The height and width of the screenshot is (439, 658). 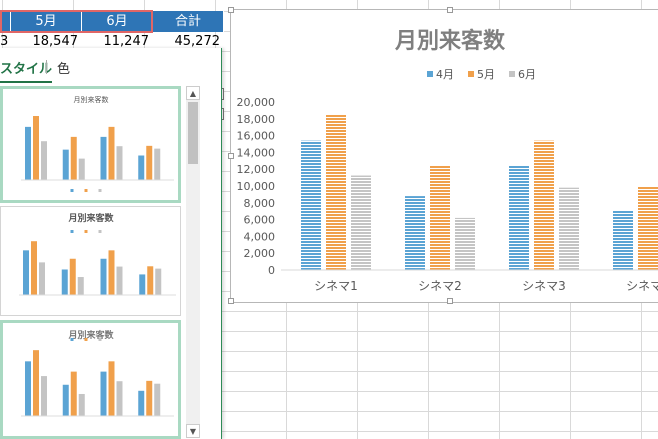 I want to click on x-tick-label: シネマ4, so click(x=642, y=286).